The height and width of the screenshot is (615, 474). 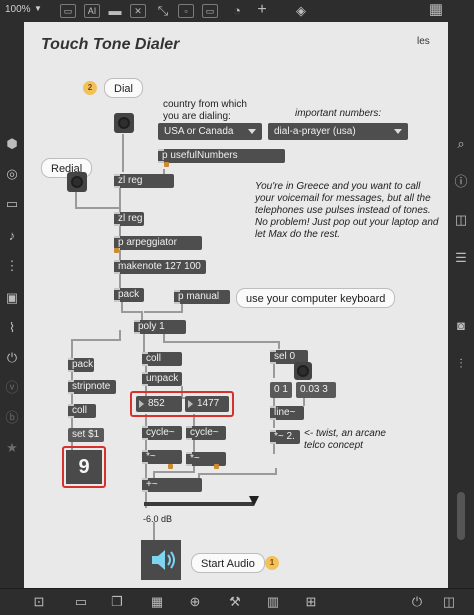 What do you see at coordinates (82, 411) in the screenshot?
I see `coll-object-left: coll` at bounding box center [82, 411].